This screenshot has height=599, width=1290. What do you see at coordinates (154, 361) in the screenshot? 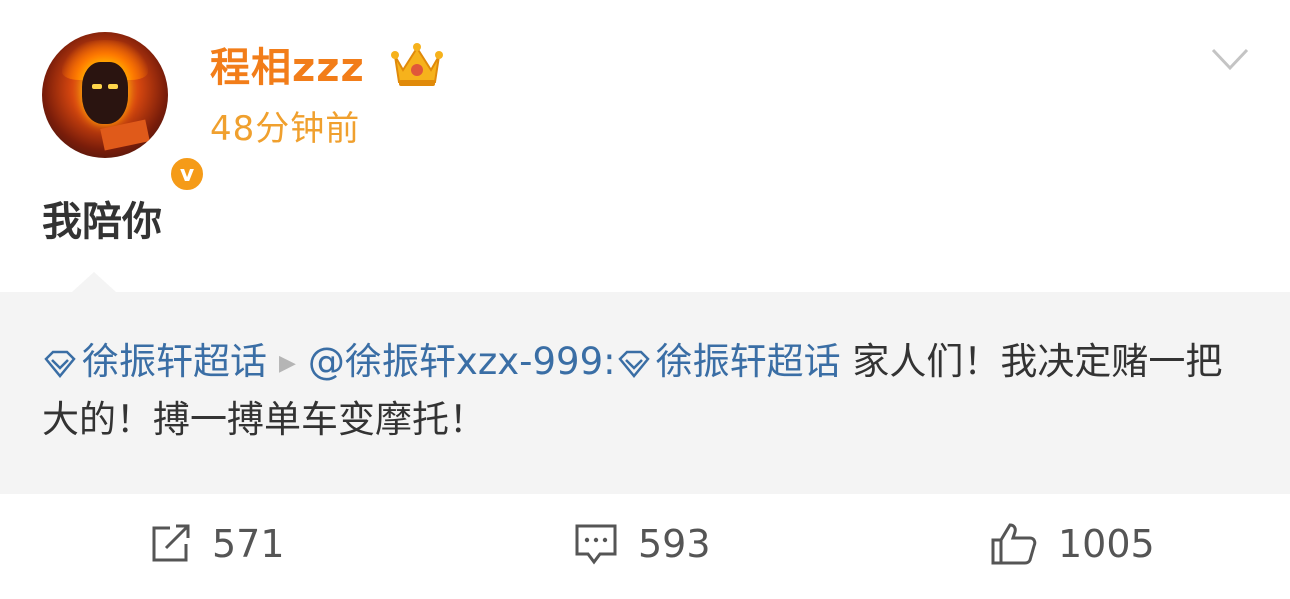
I see `topic-link: 徐振轩超话` at bounding box center [154, 361].